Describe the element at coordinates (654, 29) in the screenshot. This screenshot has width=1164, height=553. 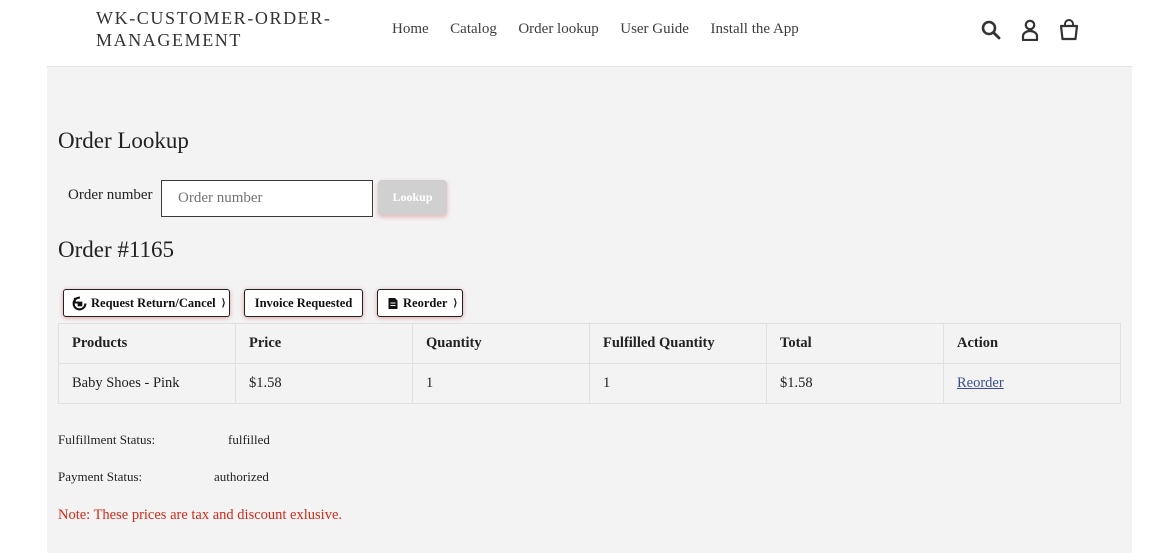
I see `nav-user-guide: User Guide` at that location.